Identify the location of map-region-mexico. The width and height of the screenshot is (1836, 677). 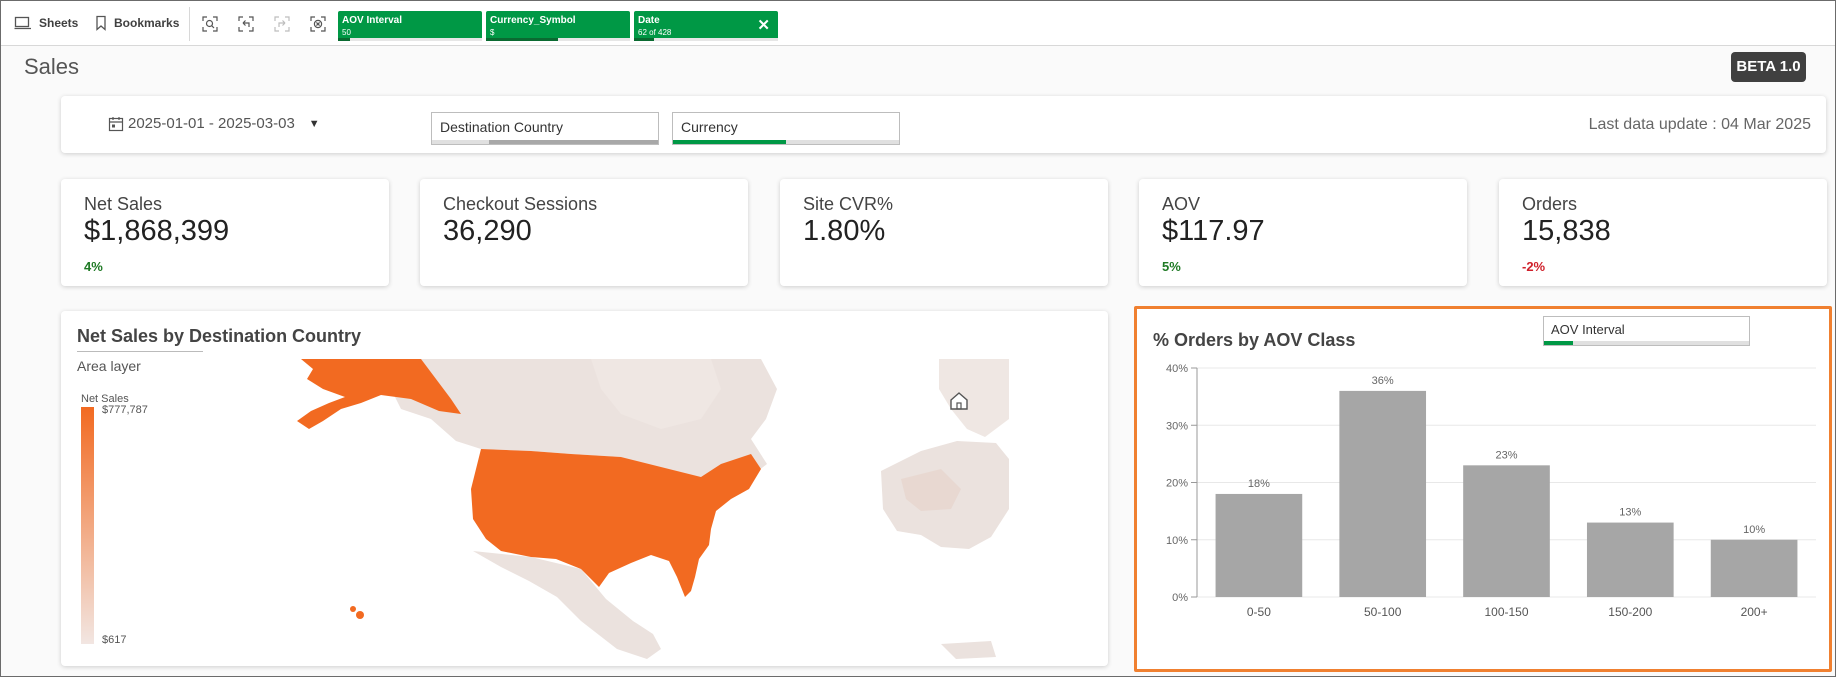
(567, 605).